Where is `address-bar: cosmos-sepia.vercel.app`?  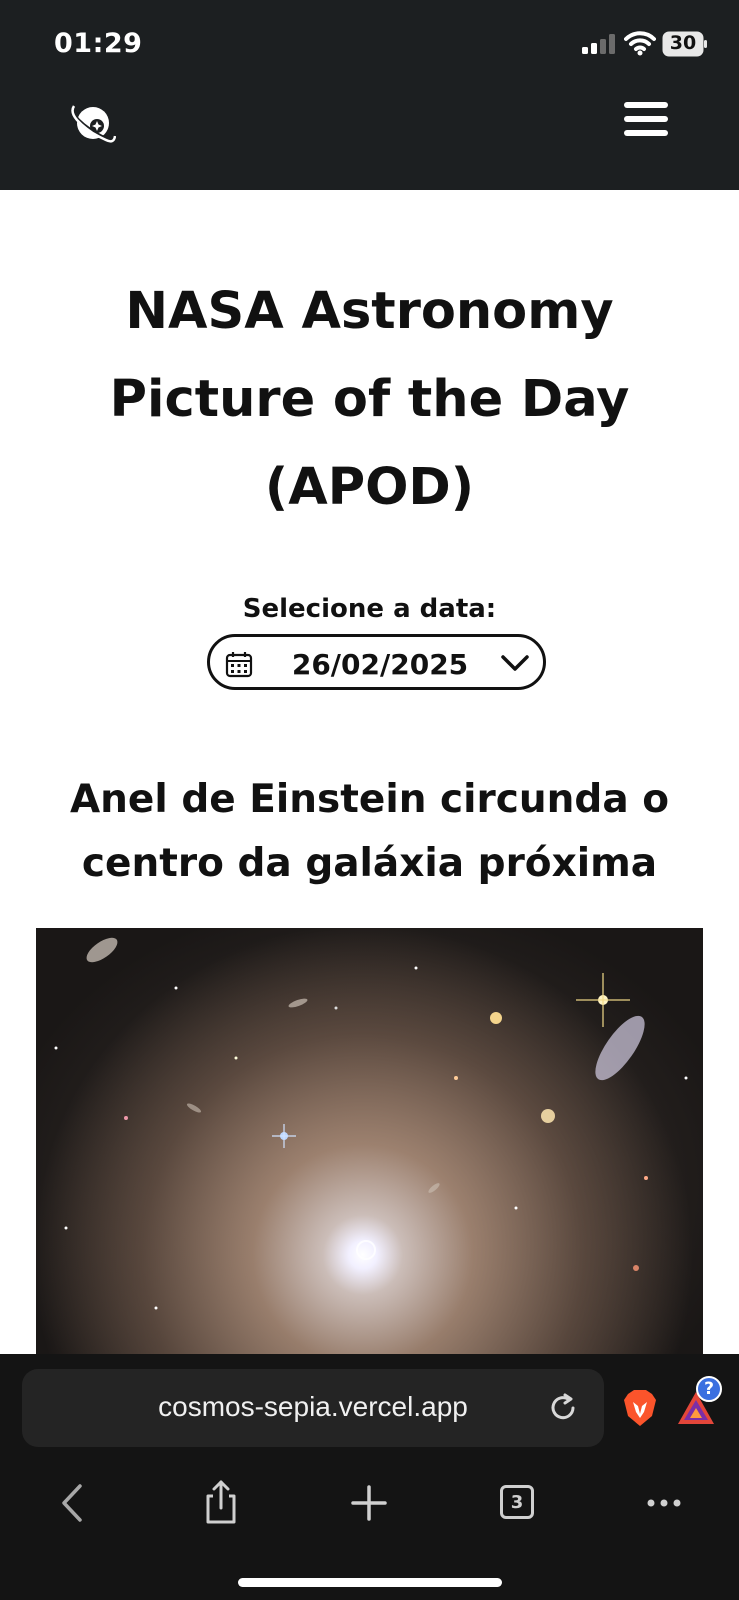 address-bar: cosmos-sepia.vercel.app is located at coordinates (313, 1408).